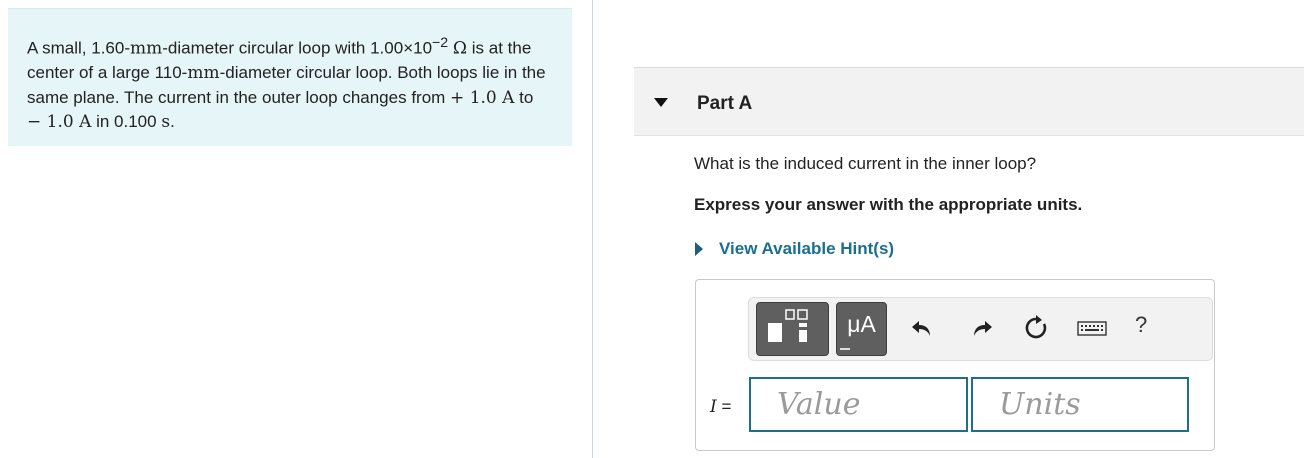 The height and width of the screenshot is (458, 1304). Describe the element at coordinates (955, 365) in the screenshot. I see `answer-box: μA ? I =` at that location.